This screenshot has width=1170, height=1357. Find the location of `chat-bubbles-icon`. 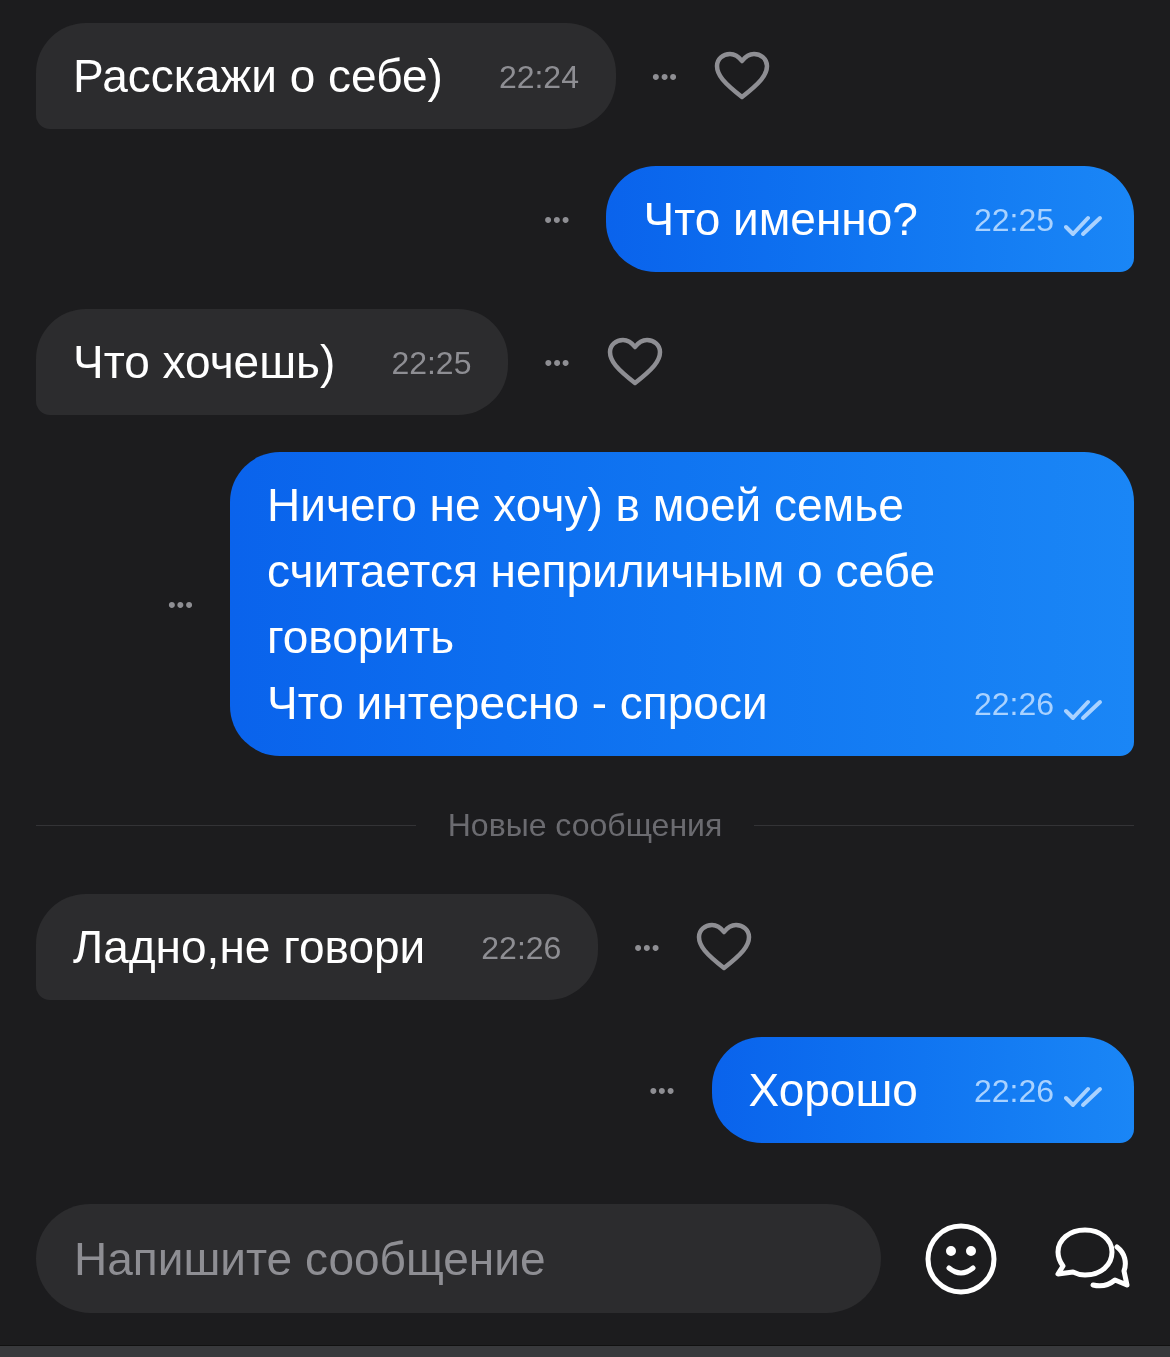

chat-bubbles-icon is located at coordinates (1093, 1258).